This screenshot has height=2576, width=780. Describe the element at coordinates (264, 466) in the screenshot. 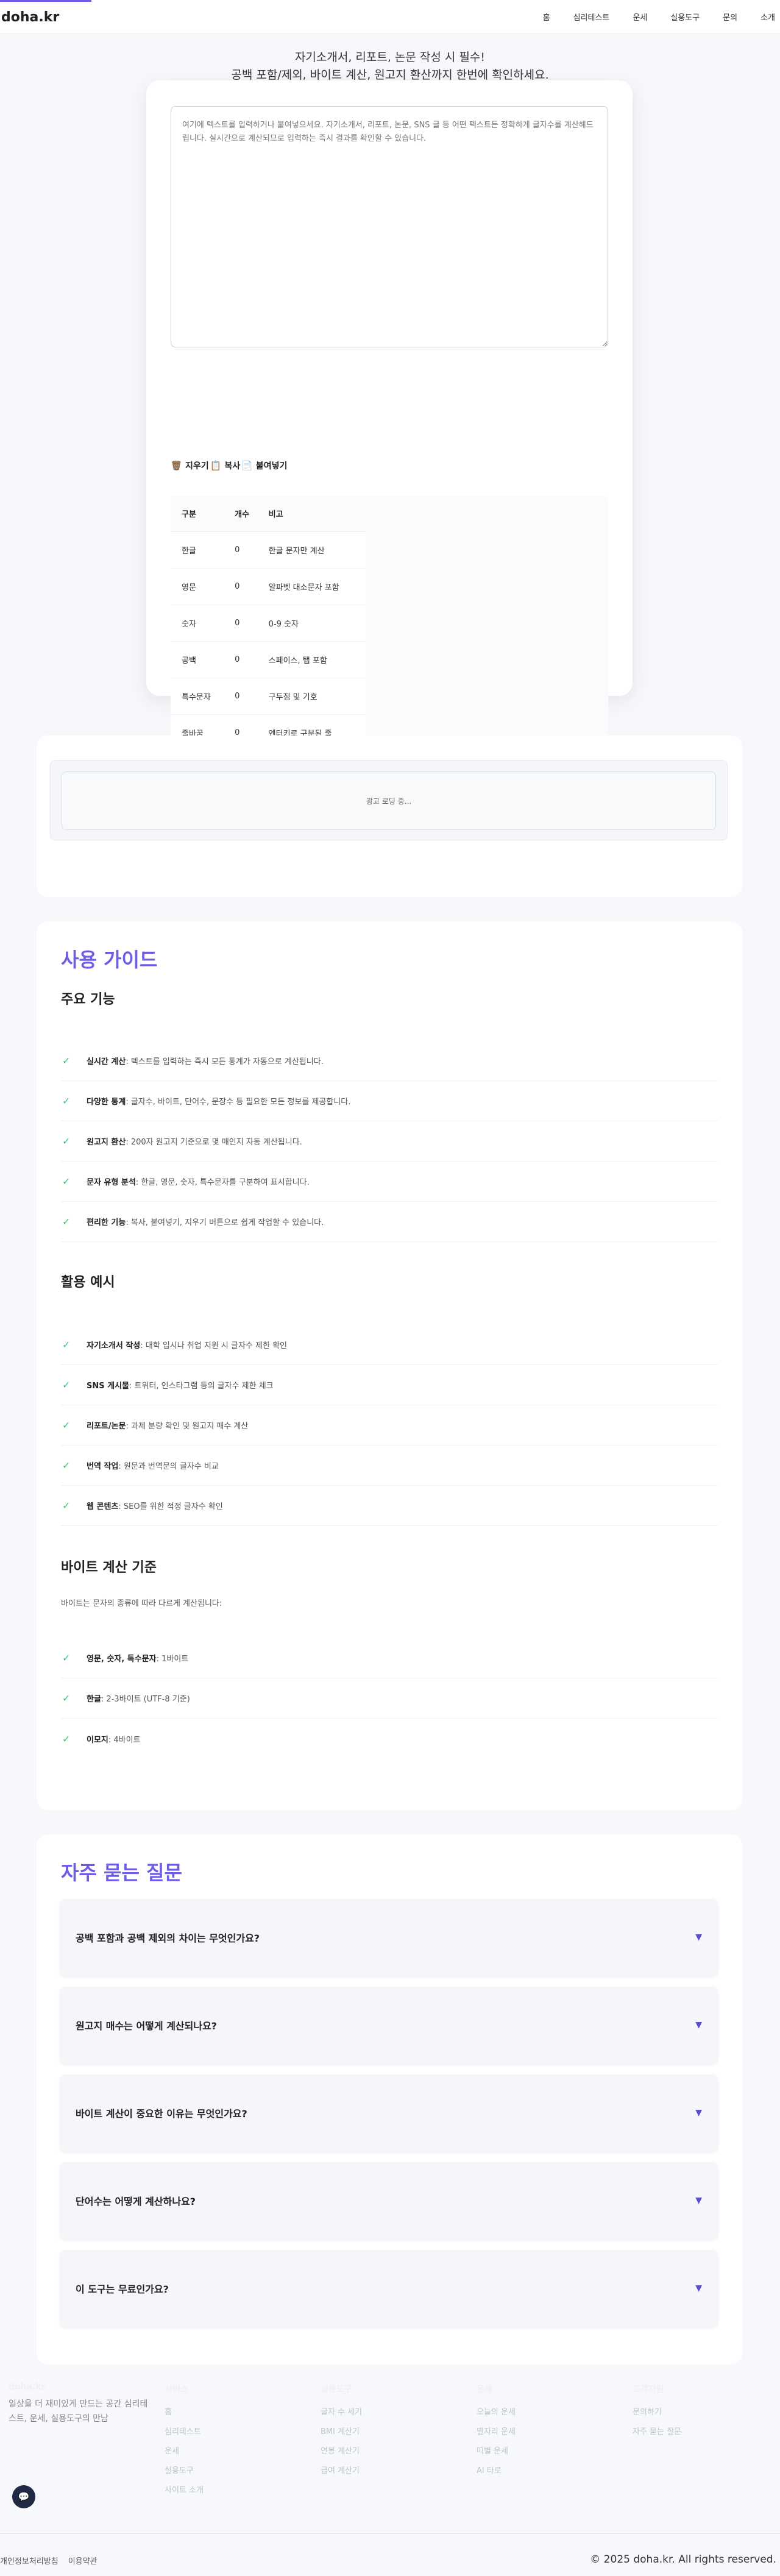

I see `paste-button: 📄 붙여넣기` at that location.